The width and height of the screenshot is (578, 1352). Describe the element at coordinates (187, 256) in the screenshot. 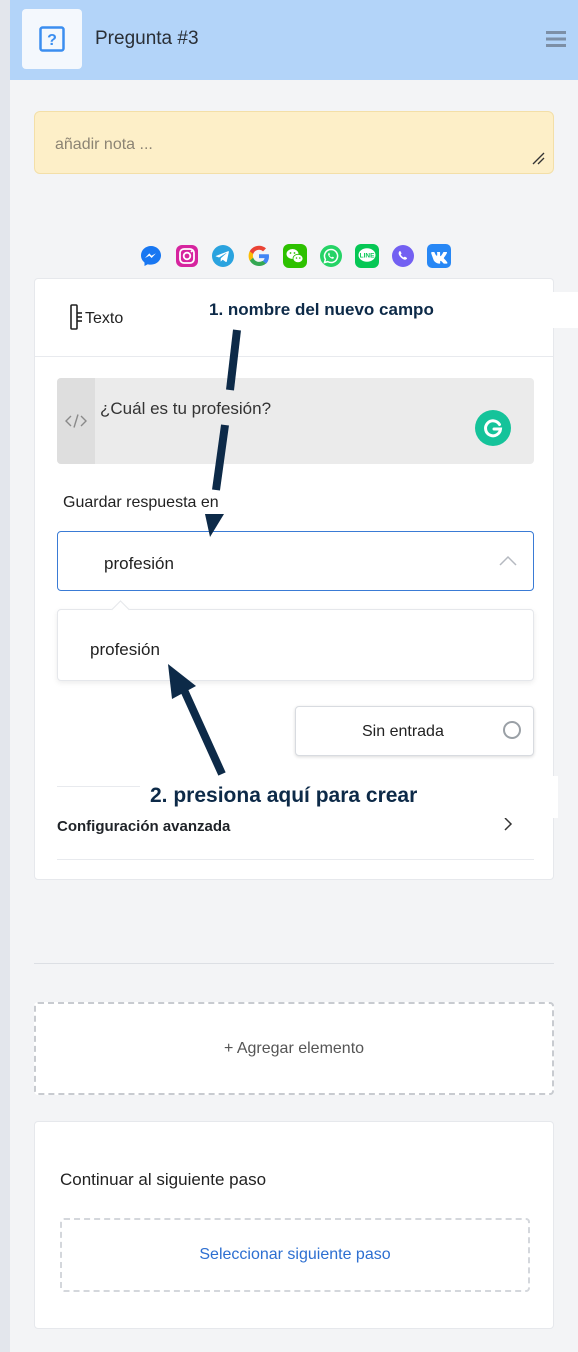

I see `instagram-icon` at that location.